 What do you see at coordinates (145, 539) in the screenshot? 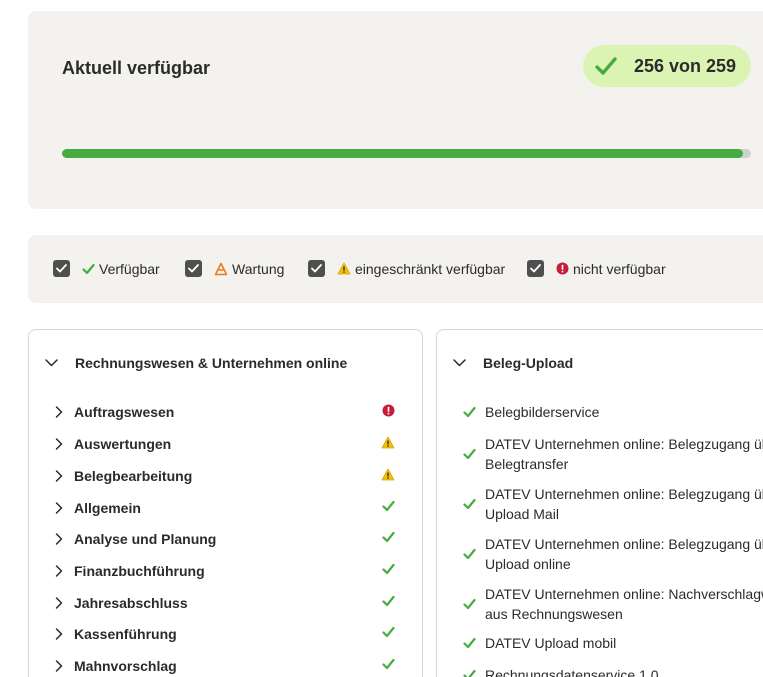
I see `category-label: Analyse und Planung` at bounding box center [145, 539].